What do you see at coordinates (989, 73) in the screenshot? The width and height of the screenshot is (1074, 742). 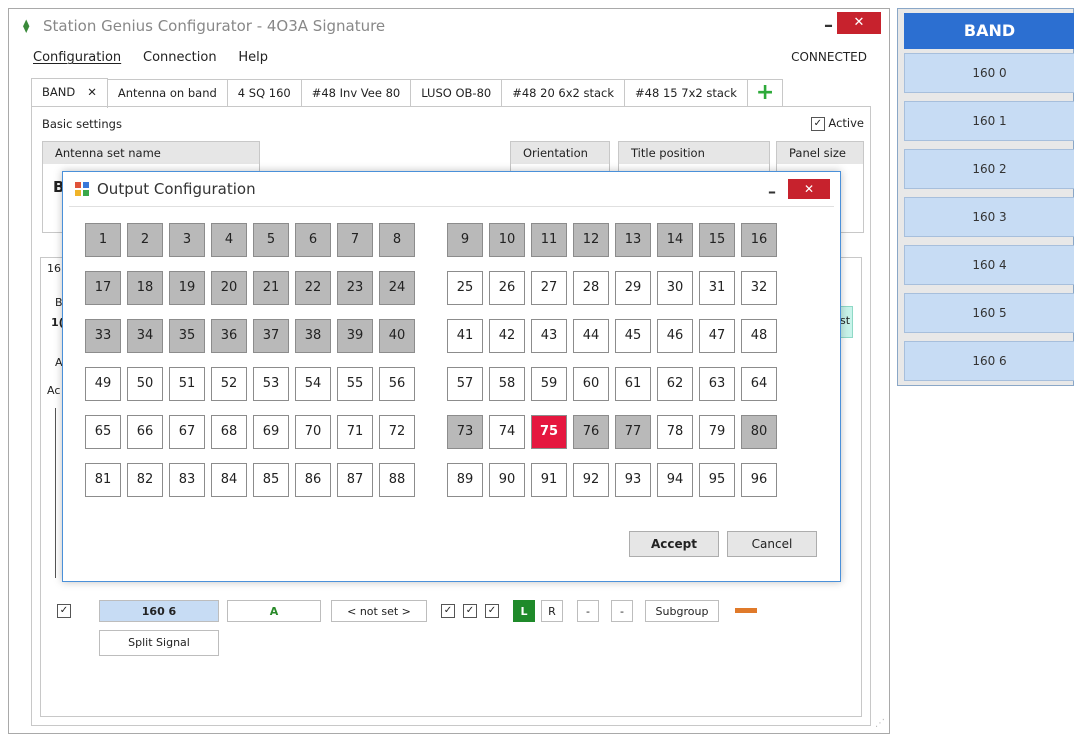 I see `band-item: 160 0` at bounding box center [989, 73].